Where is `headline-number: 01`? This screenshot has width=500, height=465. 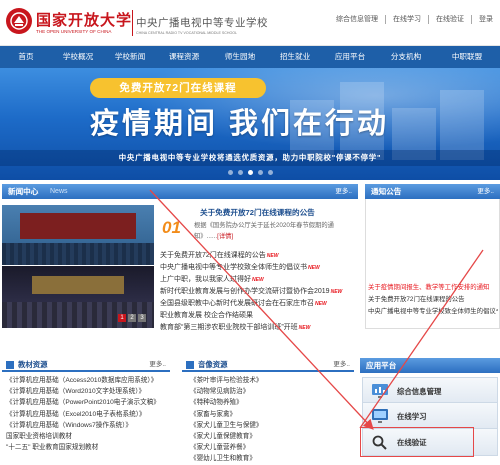
headline-number: 01 is located at coordinates (171, 227).